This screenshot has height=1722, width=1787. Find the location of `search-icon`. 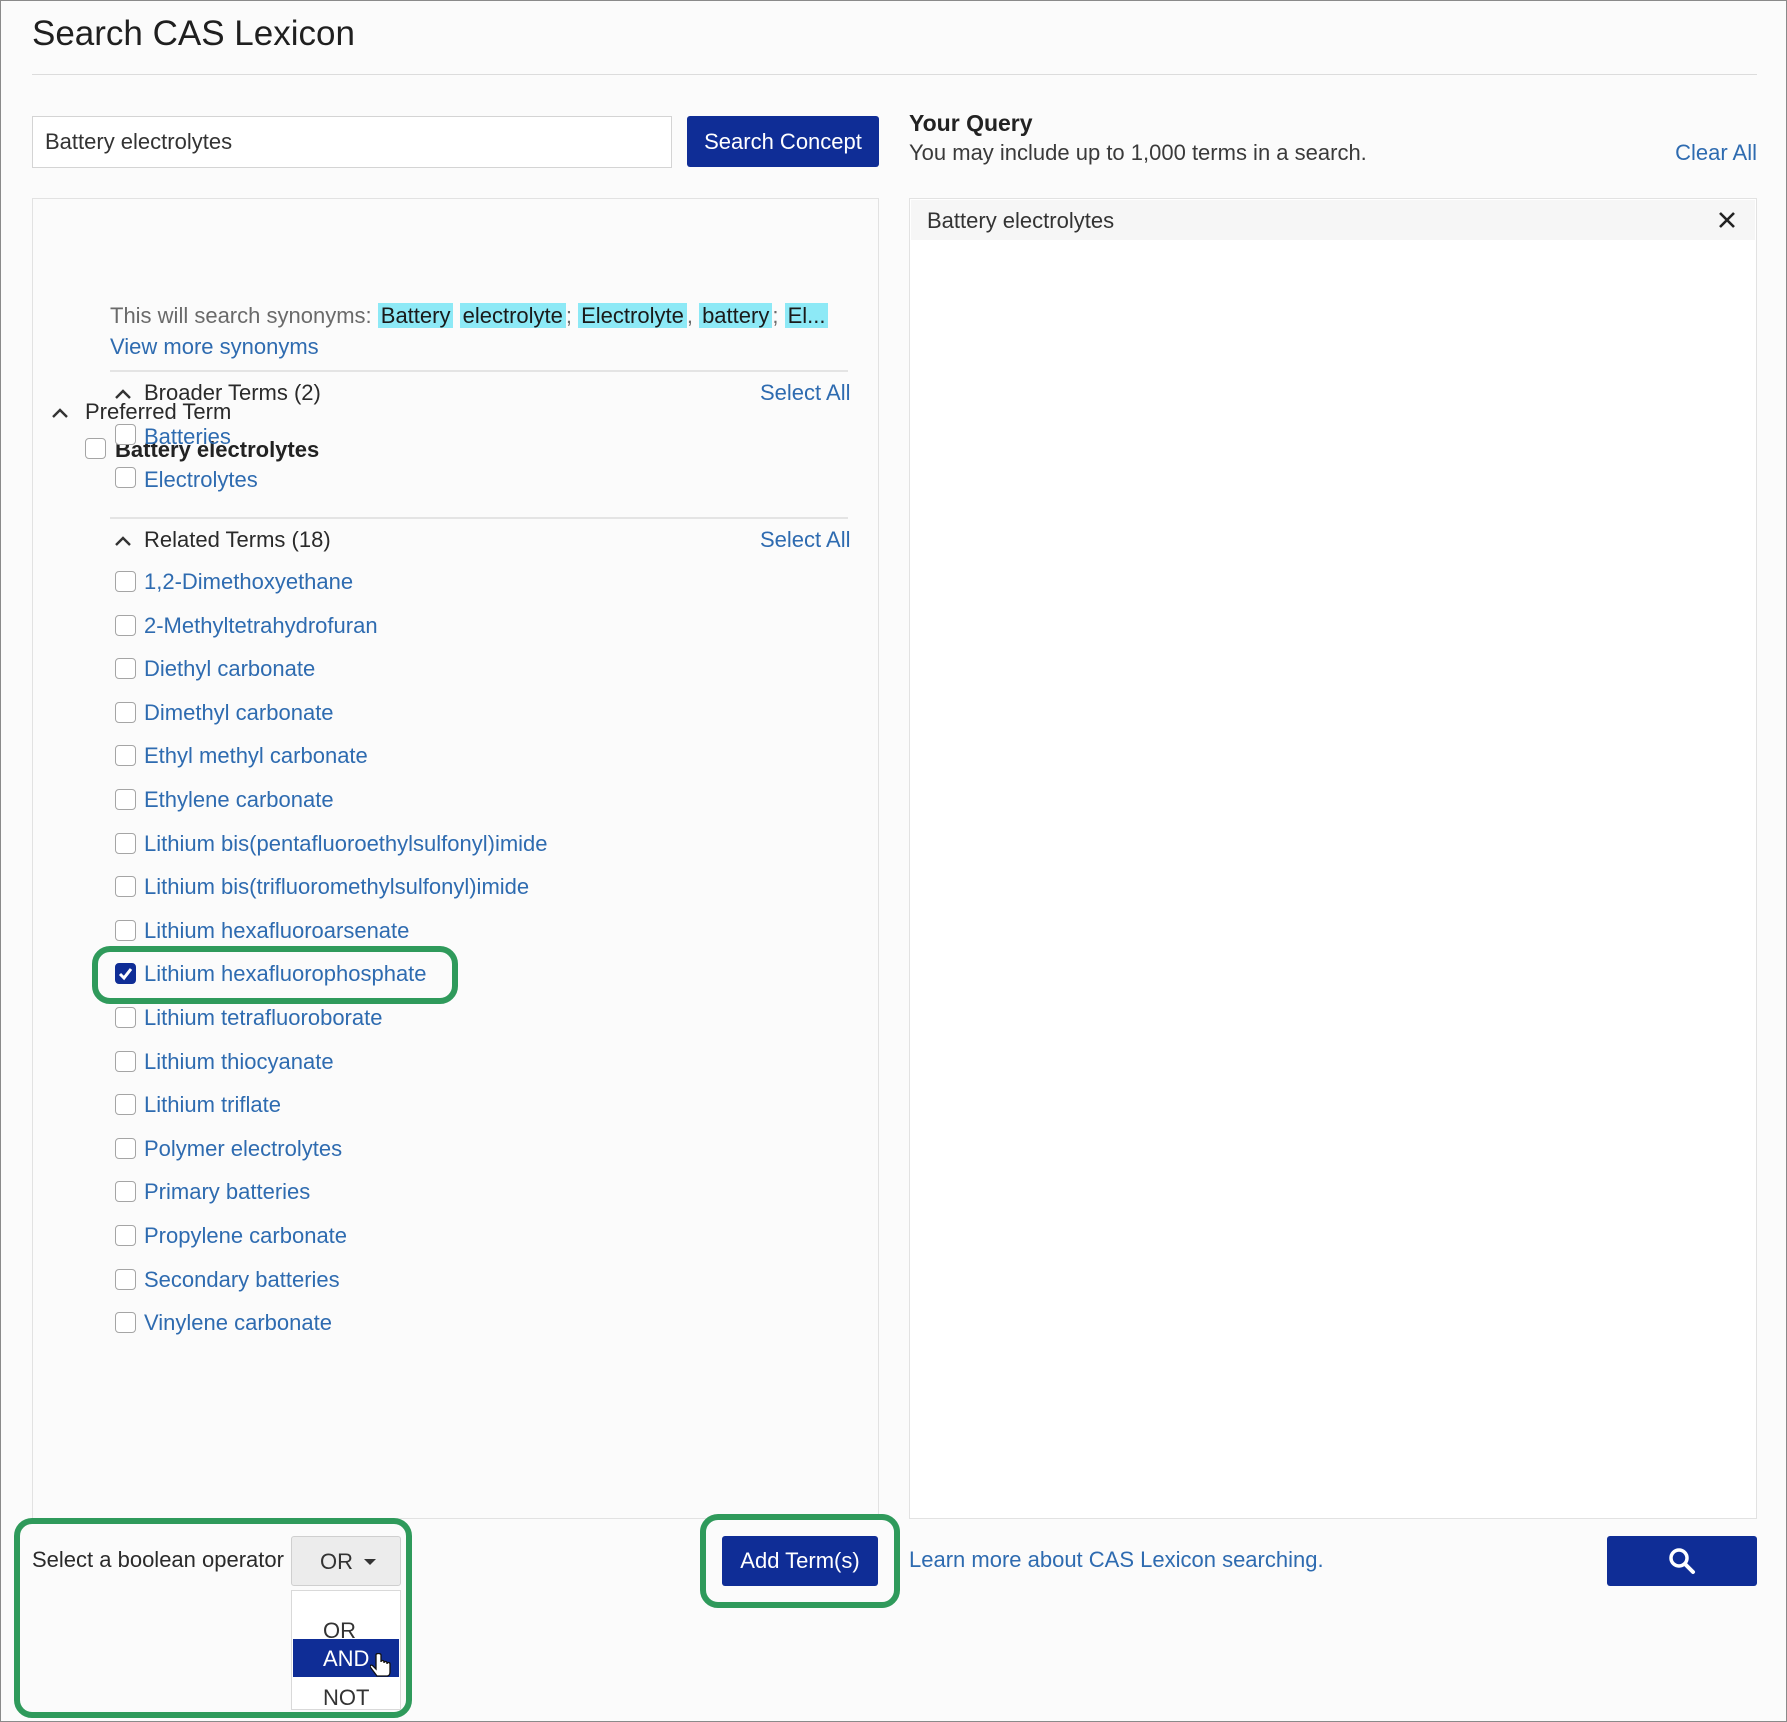

search-icon is located at coordinates (1682, 1561).